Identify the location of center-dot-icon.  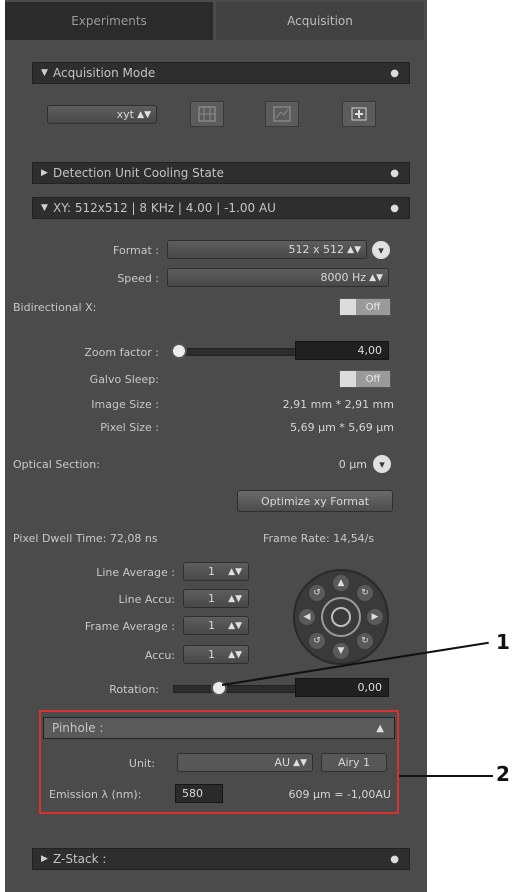
(341, 617).